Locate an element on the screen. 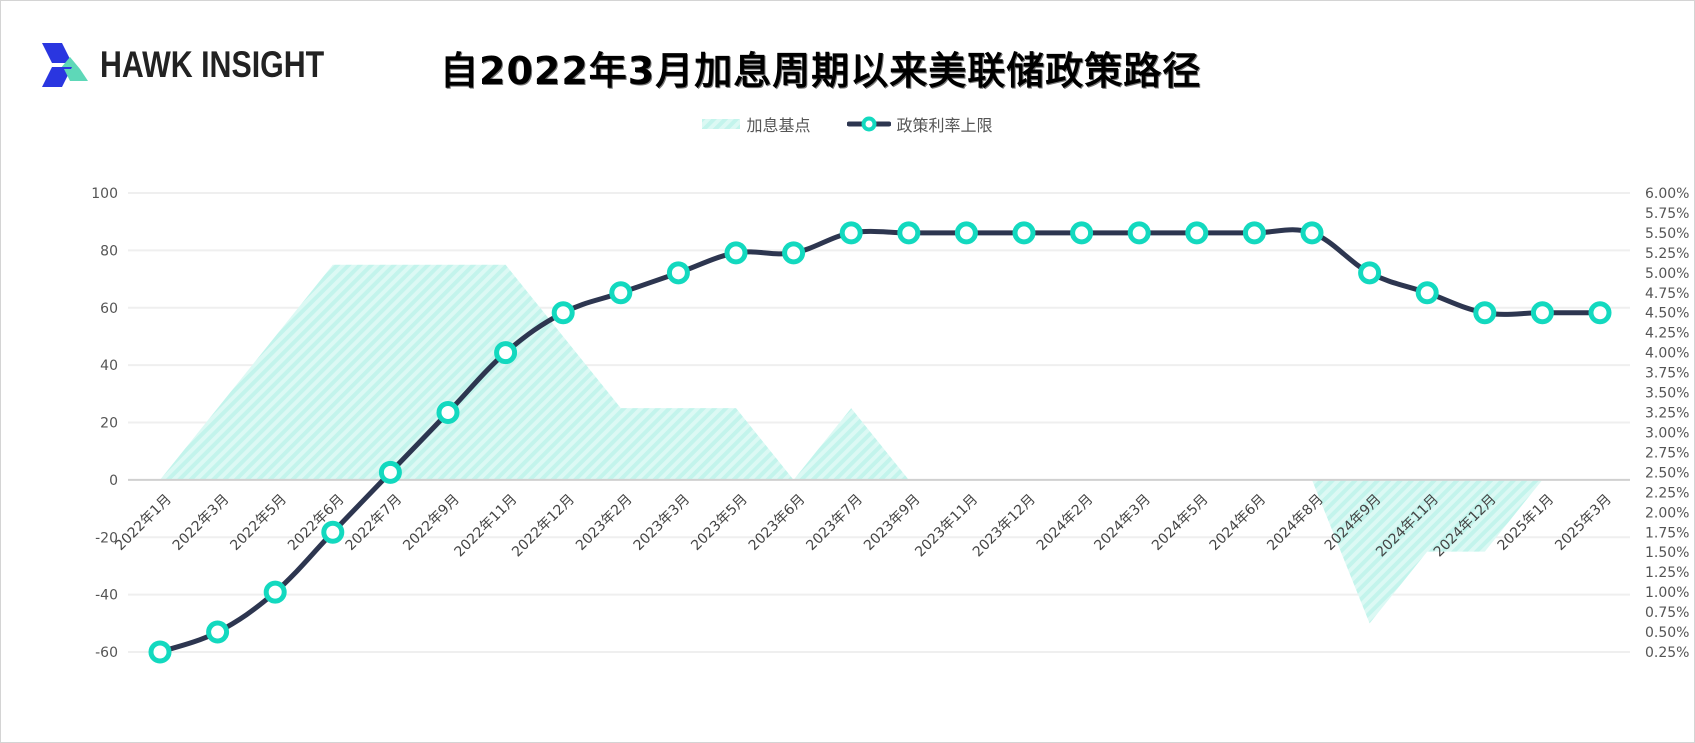 This screenshot has height=743, width=1695. right-tick-label: 0.25% is located at coordinates (1667, 653).